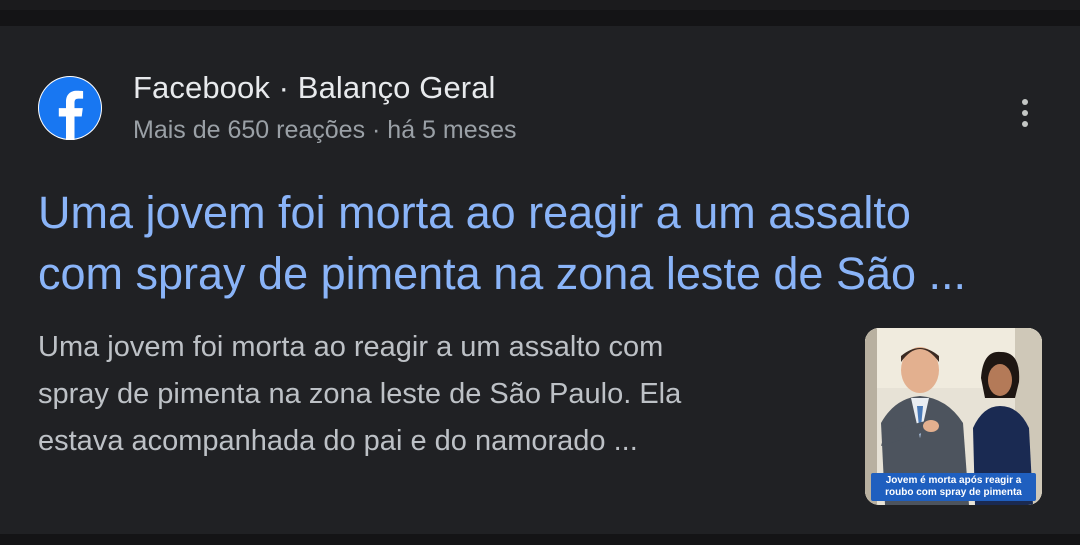 The height and width of the screenshot is (545, 1080). I want to click on source-name: Facebook · Balanço Geral, so click(314, 88).